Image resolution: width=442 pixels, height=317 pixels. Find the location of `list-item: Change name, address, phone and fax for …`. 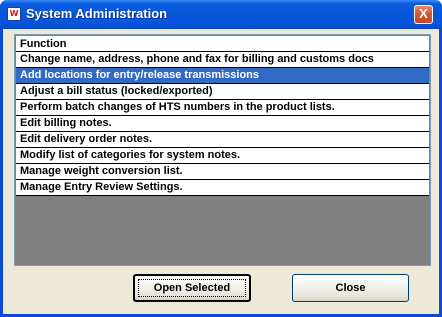

list-item: Change name, address, phone and fax for … is located at coordinates (222, 60).